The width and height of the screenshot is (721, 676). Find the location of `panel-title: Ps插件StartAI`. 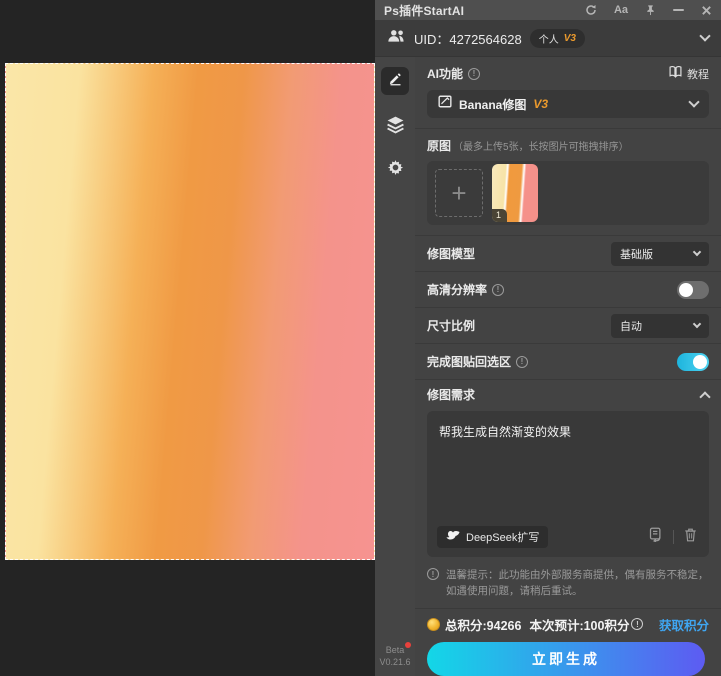

panel-title: Ps插件StartAI is located at coordinates (424, 10).